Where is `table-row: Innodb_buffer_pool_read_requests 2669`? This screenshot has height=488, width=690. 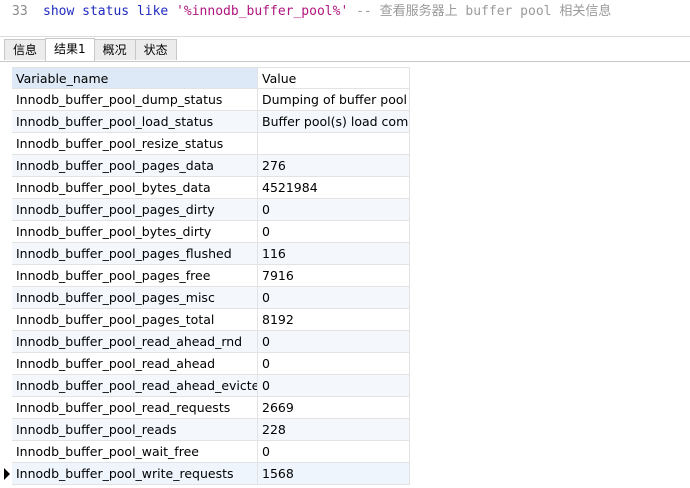 table-row: Innodb_buffer_pool_read_requests 2669 is located at coordinates (205, 408).